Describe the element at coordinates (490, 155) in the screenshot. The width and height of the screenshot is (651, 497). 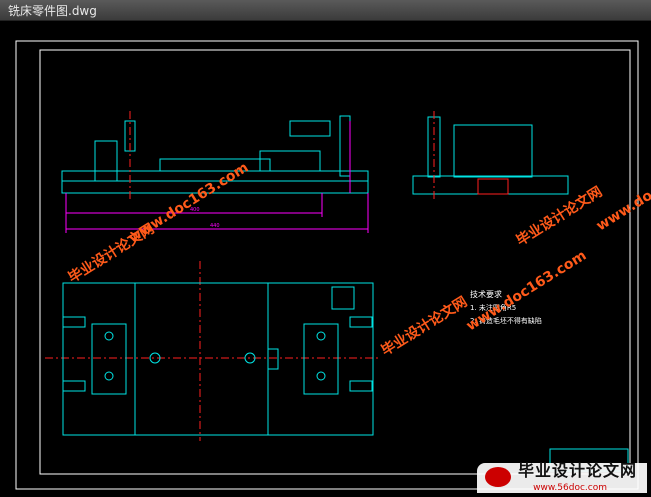
I see `side-view` at that location.